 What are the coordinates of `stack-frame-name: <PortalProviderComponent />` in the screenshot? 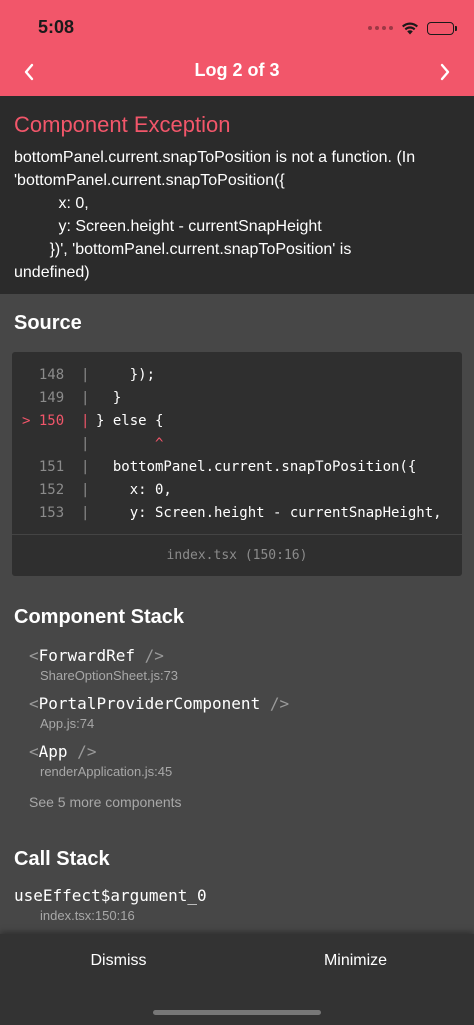 It's located at (159, 703).